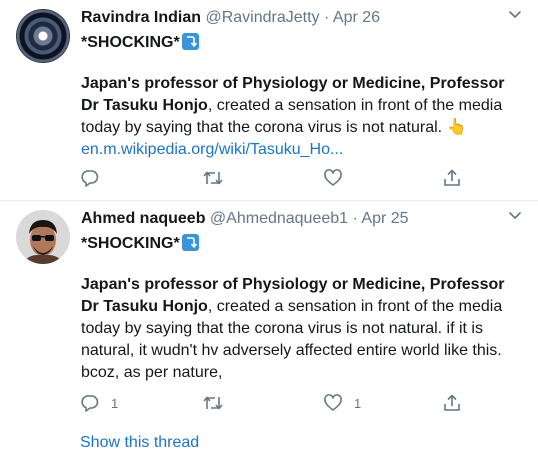 This screenshot has width=538, height=467. I want to click on tweet-header: Ravindra Indian @RavindraJetty · Apr 26, so click(230, 18).